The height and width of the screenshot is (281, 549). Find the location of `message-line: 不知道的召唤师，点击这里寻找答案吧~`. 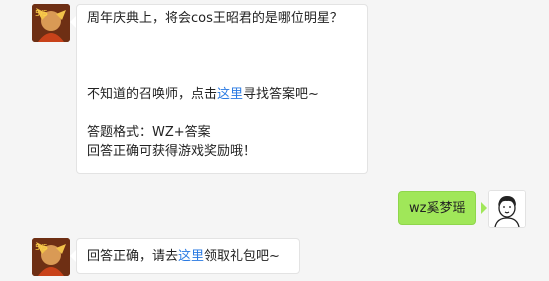

message-line: 不知道的召唤师，点击这里寻找答案吧~ is located at coordinates (222, 94).